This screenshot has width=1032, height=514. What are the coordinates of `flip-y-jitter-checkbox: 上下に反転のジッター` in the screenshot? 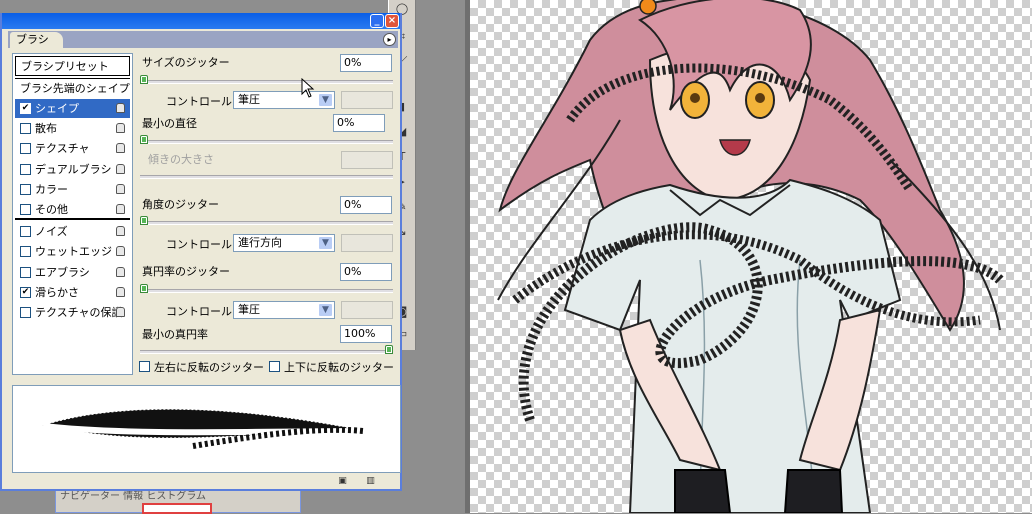 It's located at (331, 367).